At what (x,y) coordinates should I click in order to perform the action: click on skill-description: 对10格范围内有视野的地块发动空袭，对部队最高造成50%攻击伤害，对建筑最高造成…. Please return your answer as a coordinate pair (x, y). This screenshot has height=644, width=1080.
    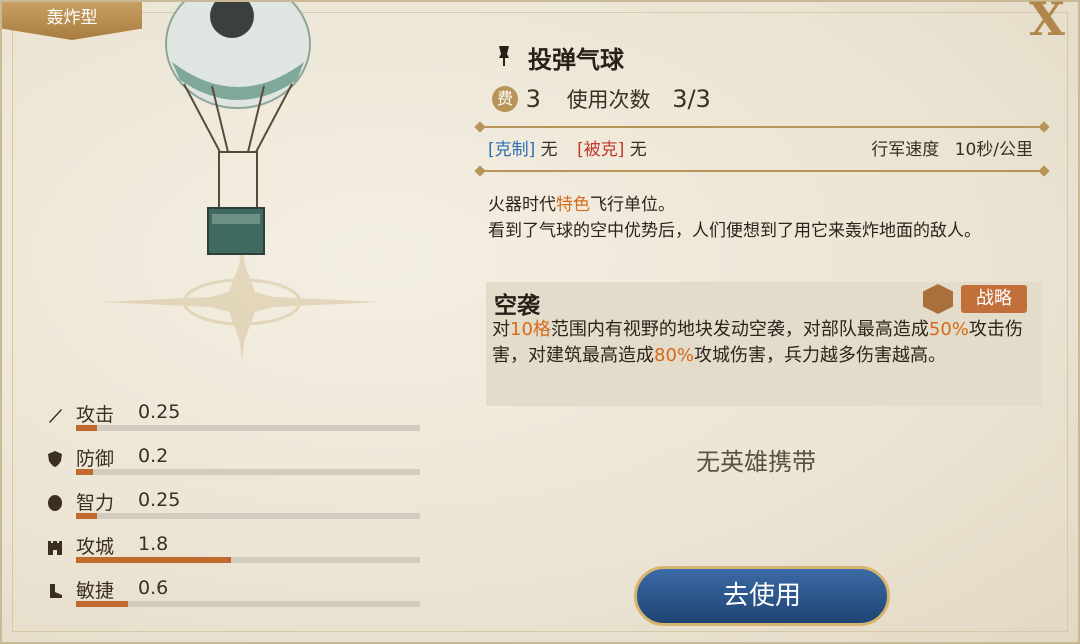
    Looking at the image, I should click on (764, 343).